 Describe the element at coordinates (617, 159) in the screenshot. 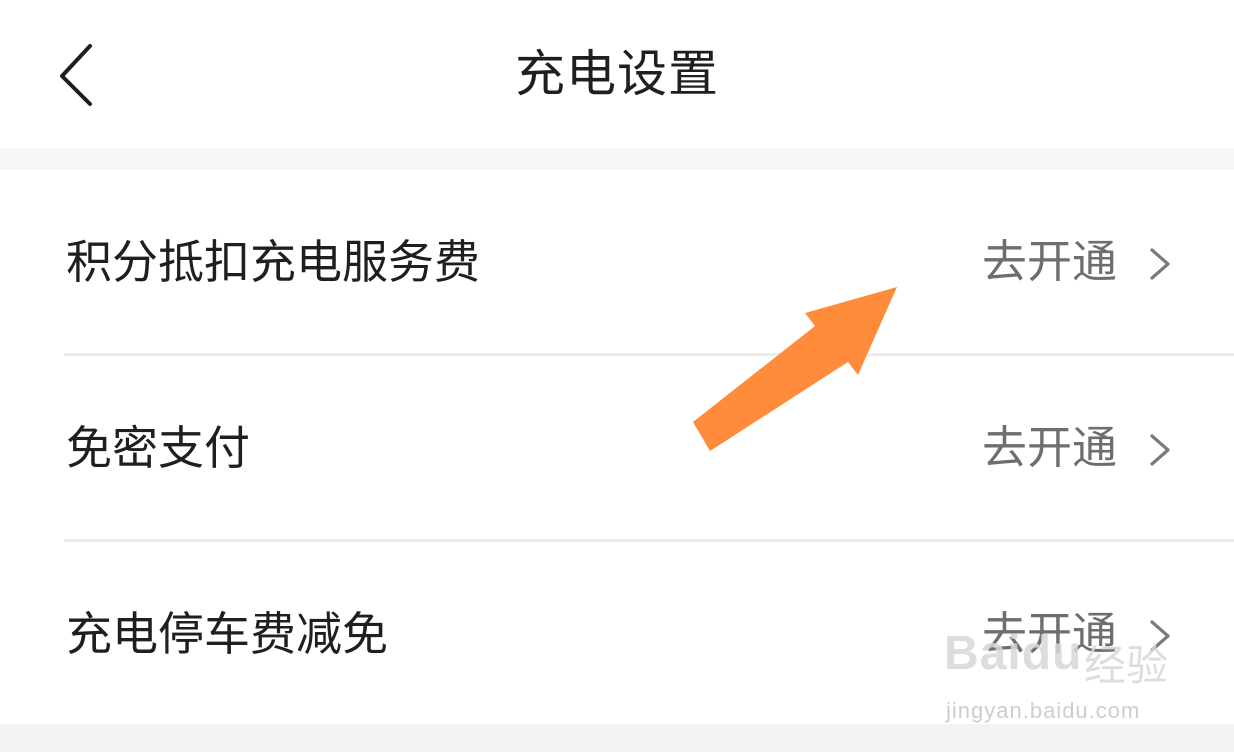

I see `section-gap` at that location.